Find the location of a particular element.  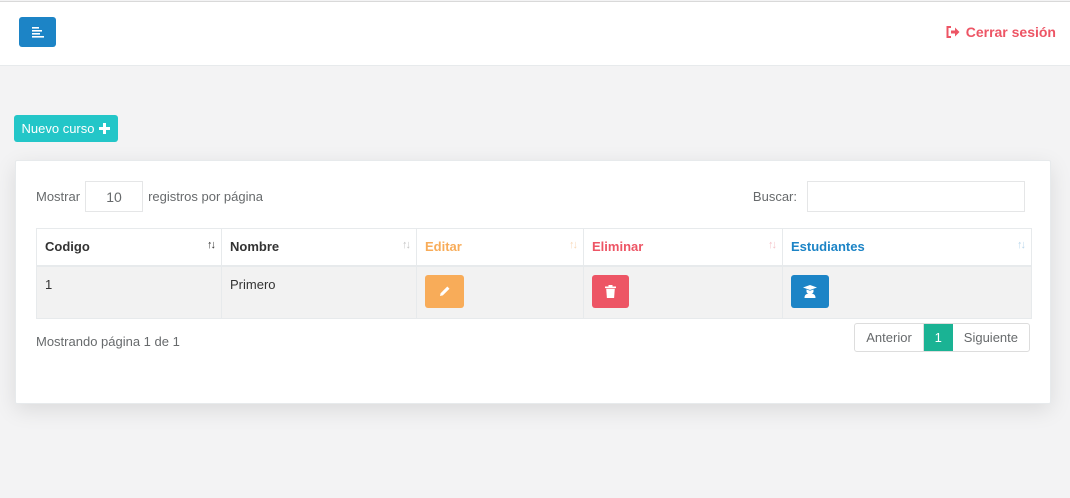

align-left-icon is located at coordinates (37, 32).